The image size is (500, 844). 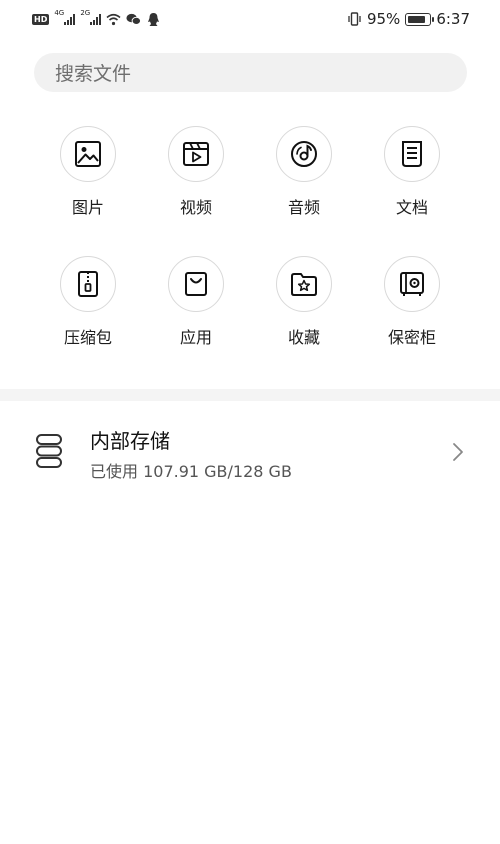 What do you see at coordinates (250, 451) in the screenshot?
I see `internal-storage-row: 内部存储 已使用 107.91 GB/128 GB` at bounding box center [250, 451].